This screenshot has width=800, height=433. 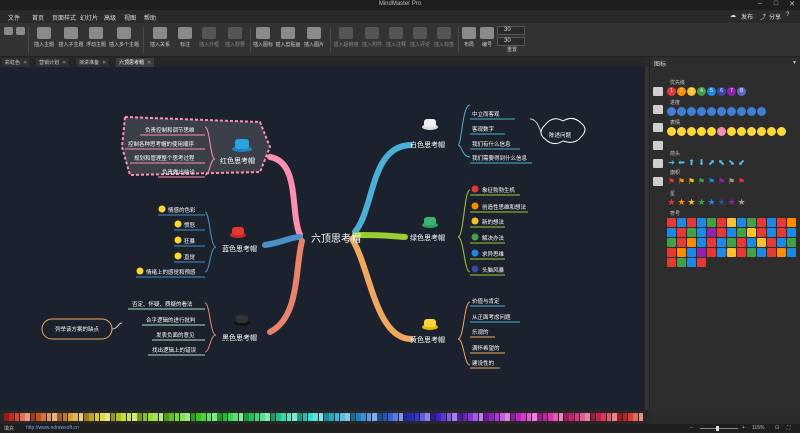 I want to click on green-hat-topic: 绿色思考帽, so click(x=427, y=237).